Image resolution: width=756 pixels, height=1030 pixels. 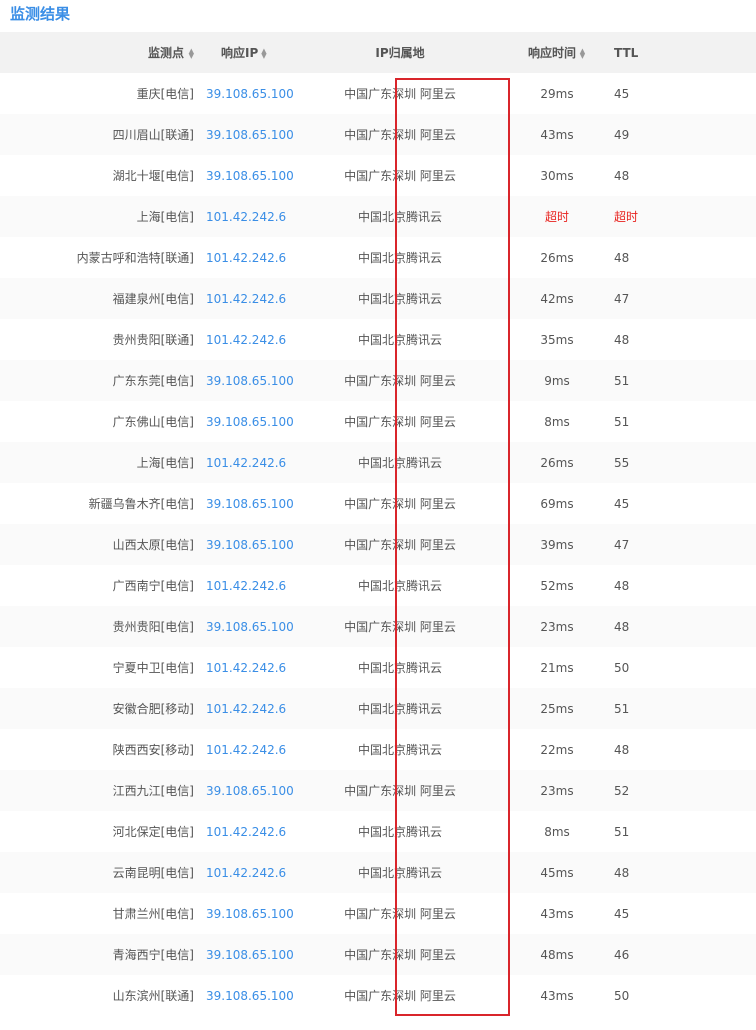 What do you see at coordinates (153, 340) in the screenshot?
I see `cell-monitor-point-text: 贵州贵阳[联通]` at bounding box center [153, 340].